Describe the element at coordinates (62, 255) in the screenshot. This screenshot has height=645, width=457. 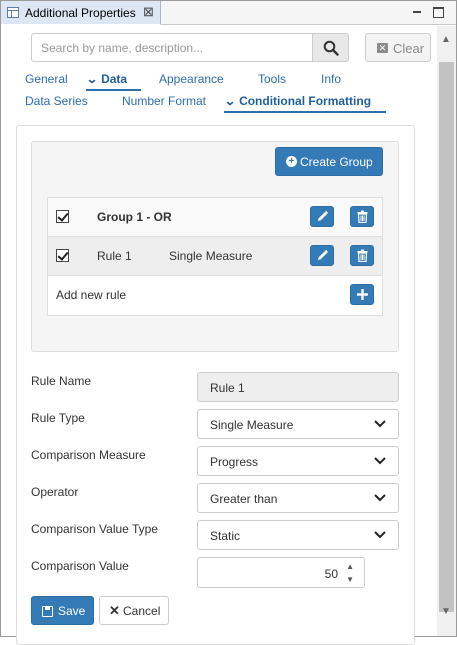
I see `rule-checkbox` at that location.